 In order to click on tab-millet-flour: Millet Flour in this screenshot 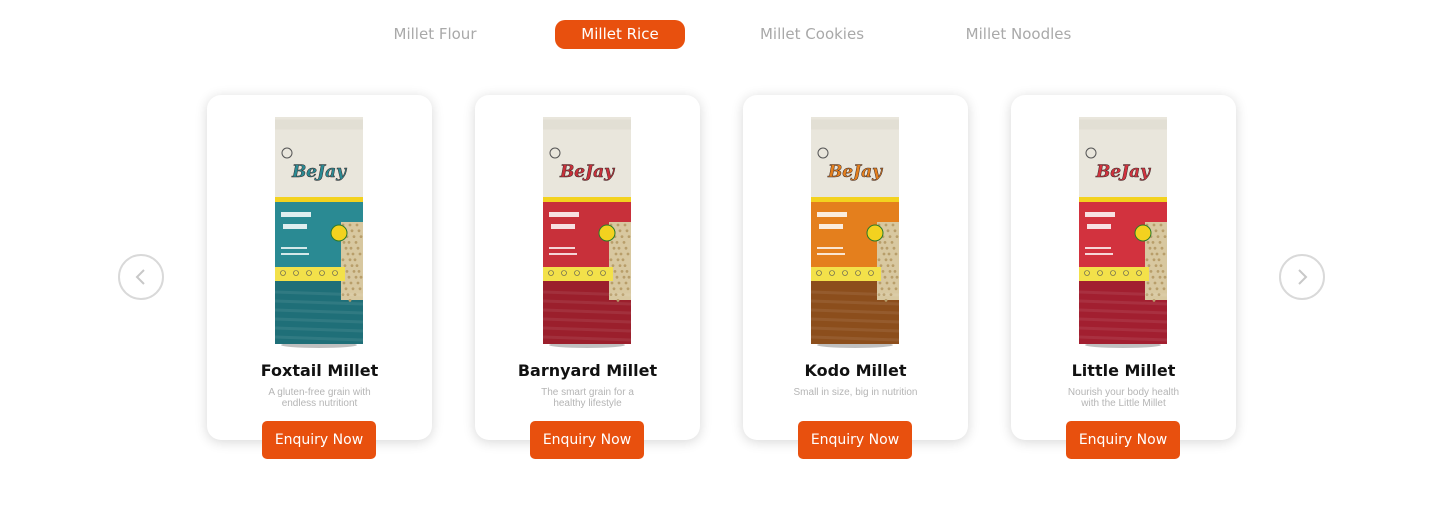, I will do `click(435, 34)`.